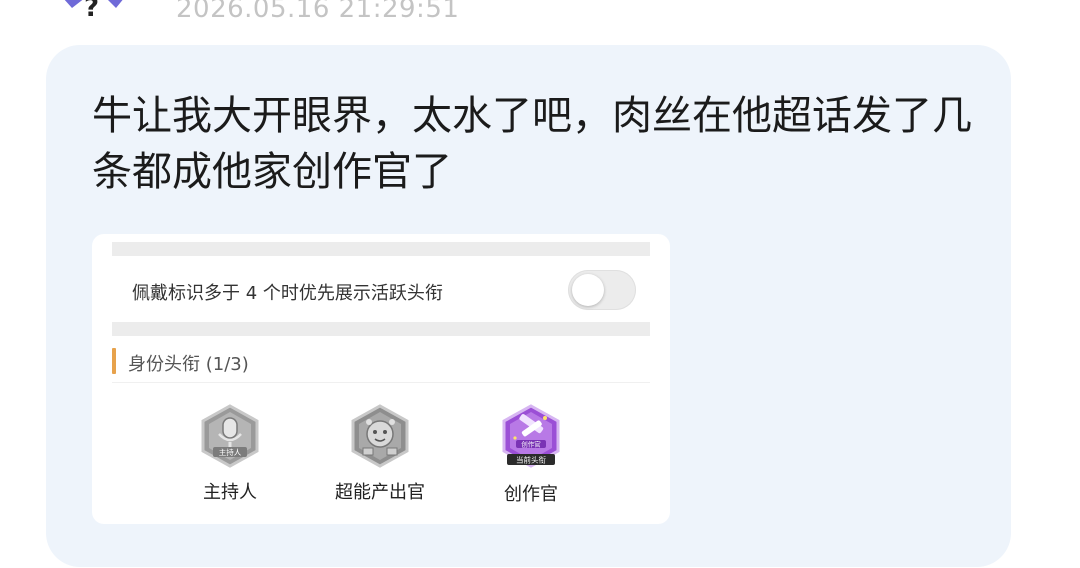 This screenshot has height=568, width=1080. Describe the element at coordinates (531, 494) in the screenshot. I see `badge-label: 创作官` at that location.